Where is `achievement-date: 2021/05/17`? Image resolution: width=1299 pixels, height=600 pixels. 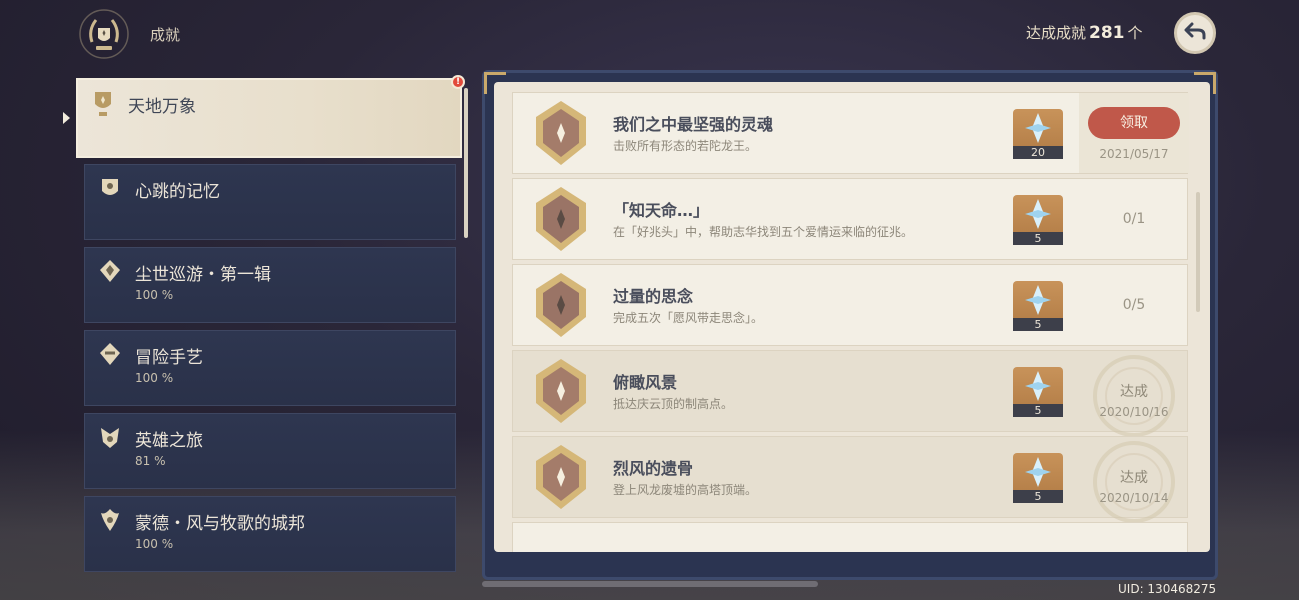
achievement-date: 2021/05/17 is located at coordinates (1134, 154).